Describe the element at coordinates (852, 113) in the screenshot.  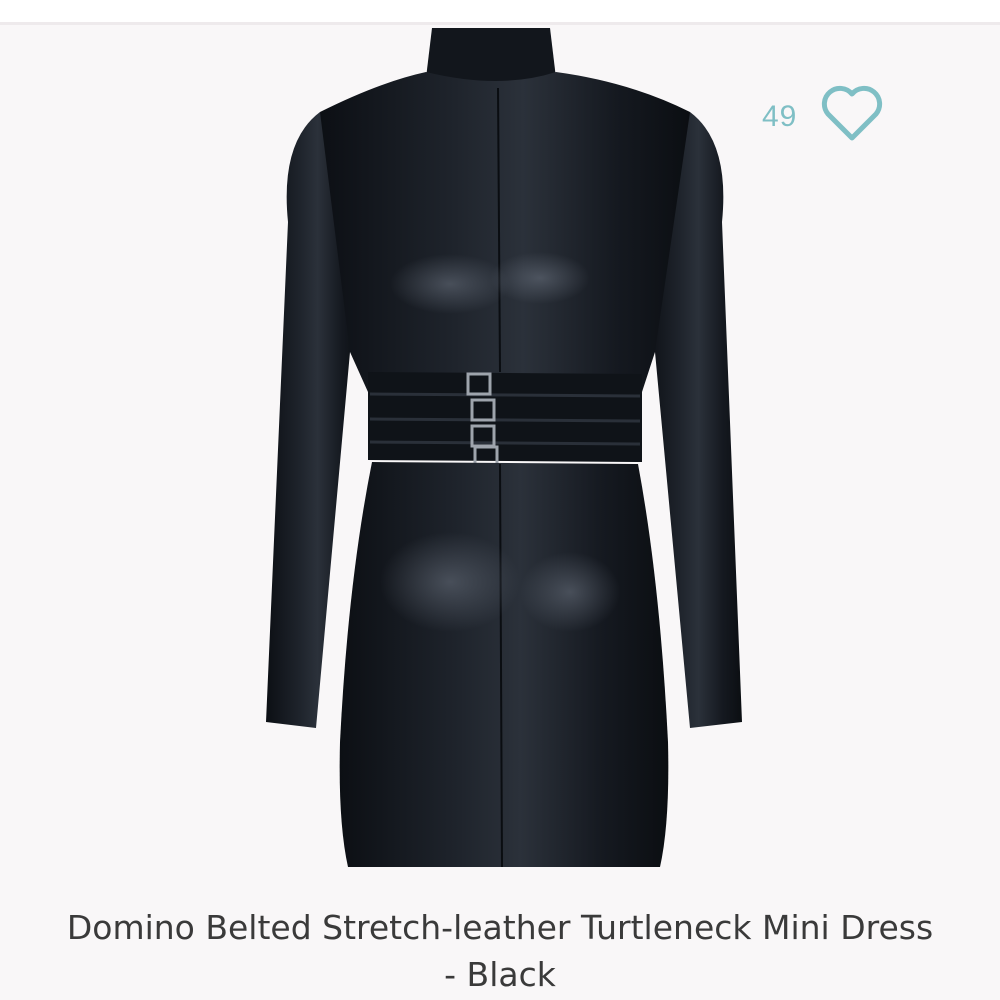
I see `heart-outline-icon` at that location.